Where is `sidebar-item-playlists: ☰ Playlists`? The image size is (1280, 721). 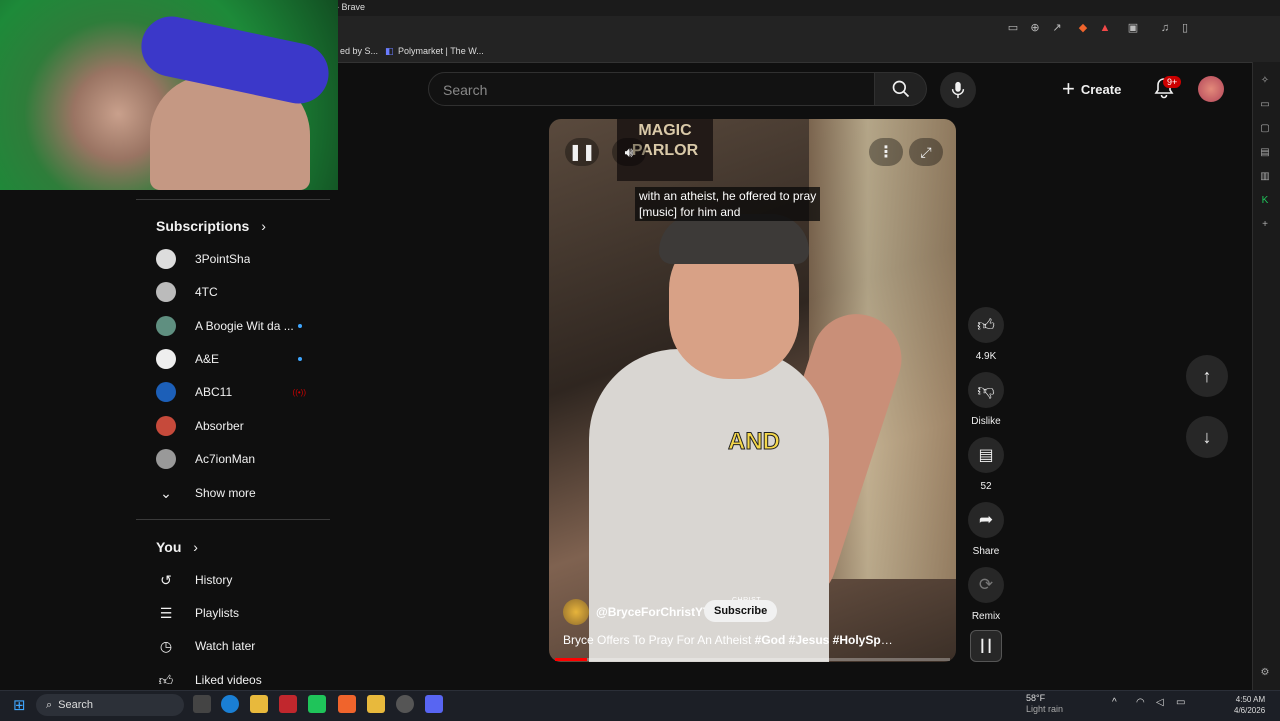 sidebar-item-playlists: ☰ Playlists is located at coordinates (241, 613).